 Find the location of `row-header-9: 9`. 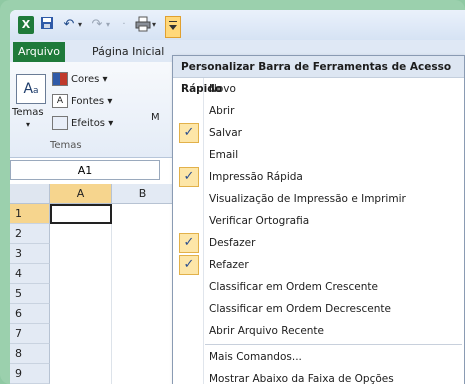

row-header-9: 9 is located at coordinates (30, 374).